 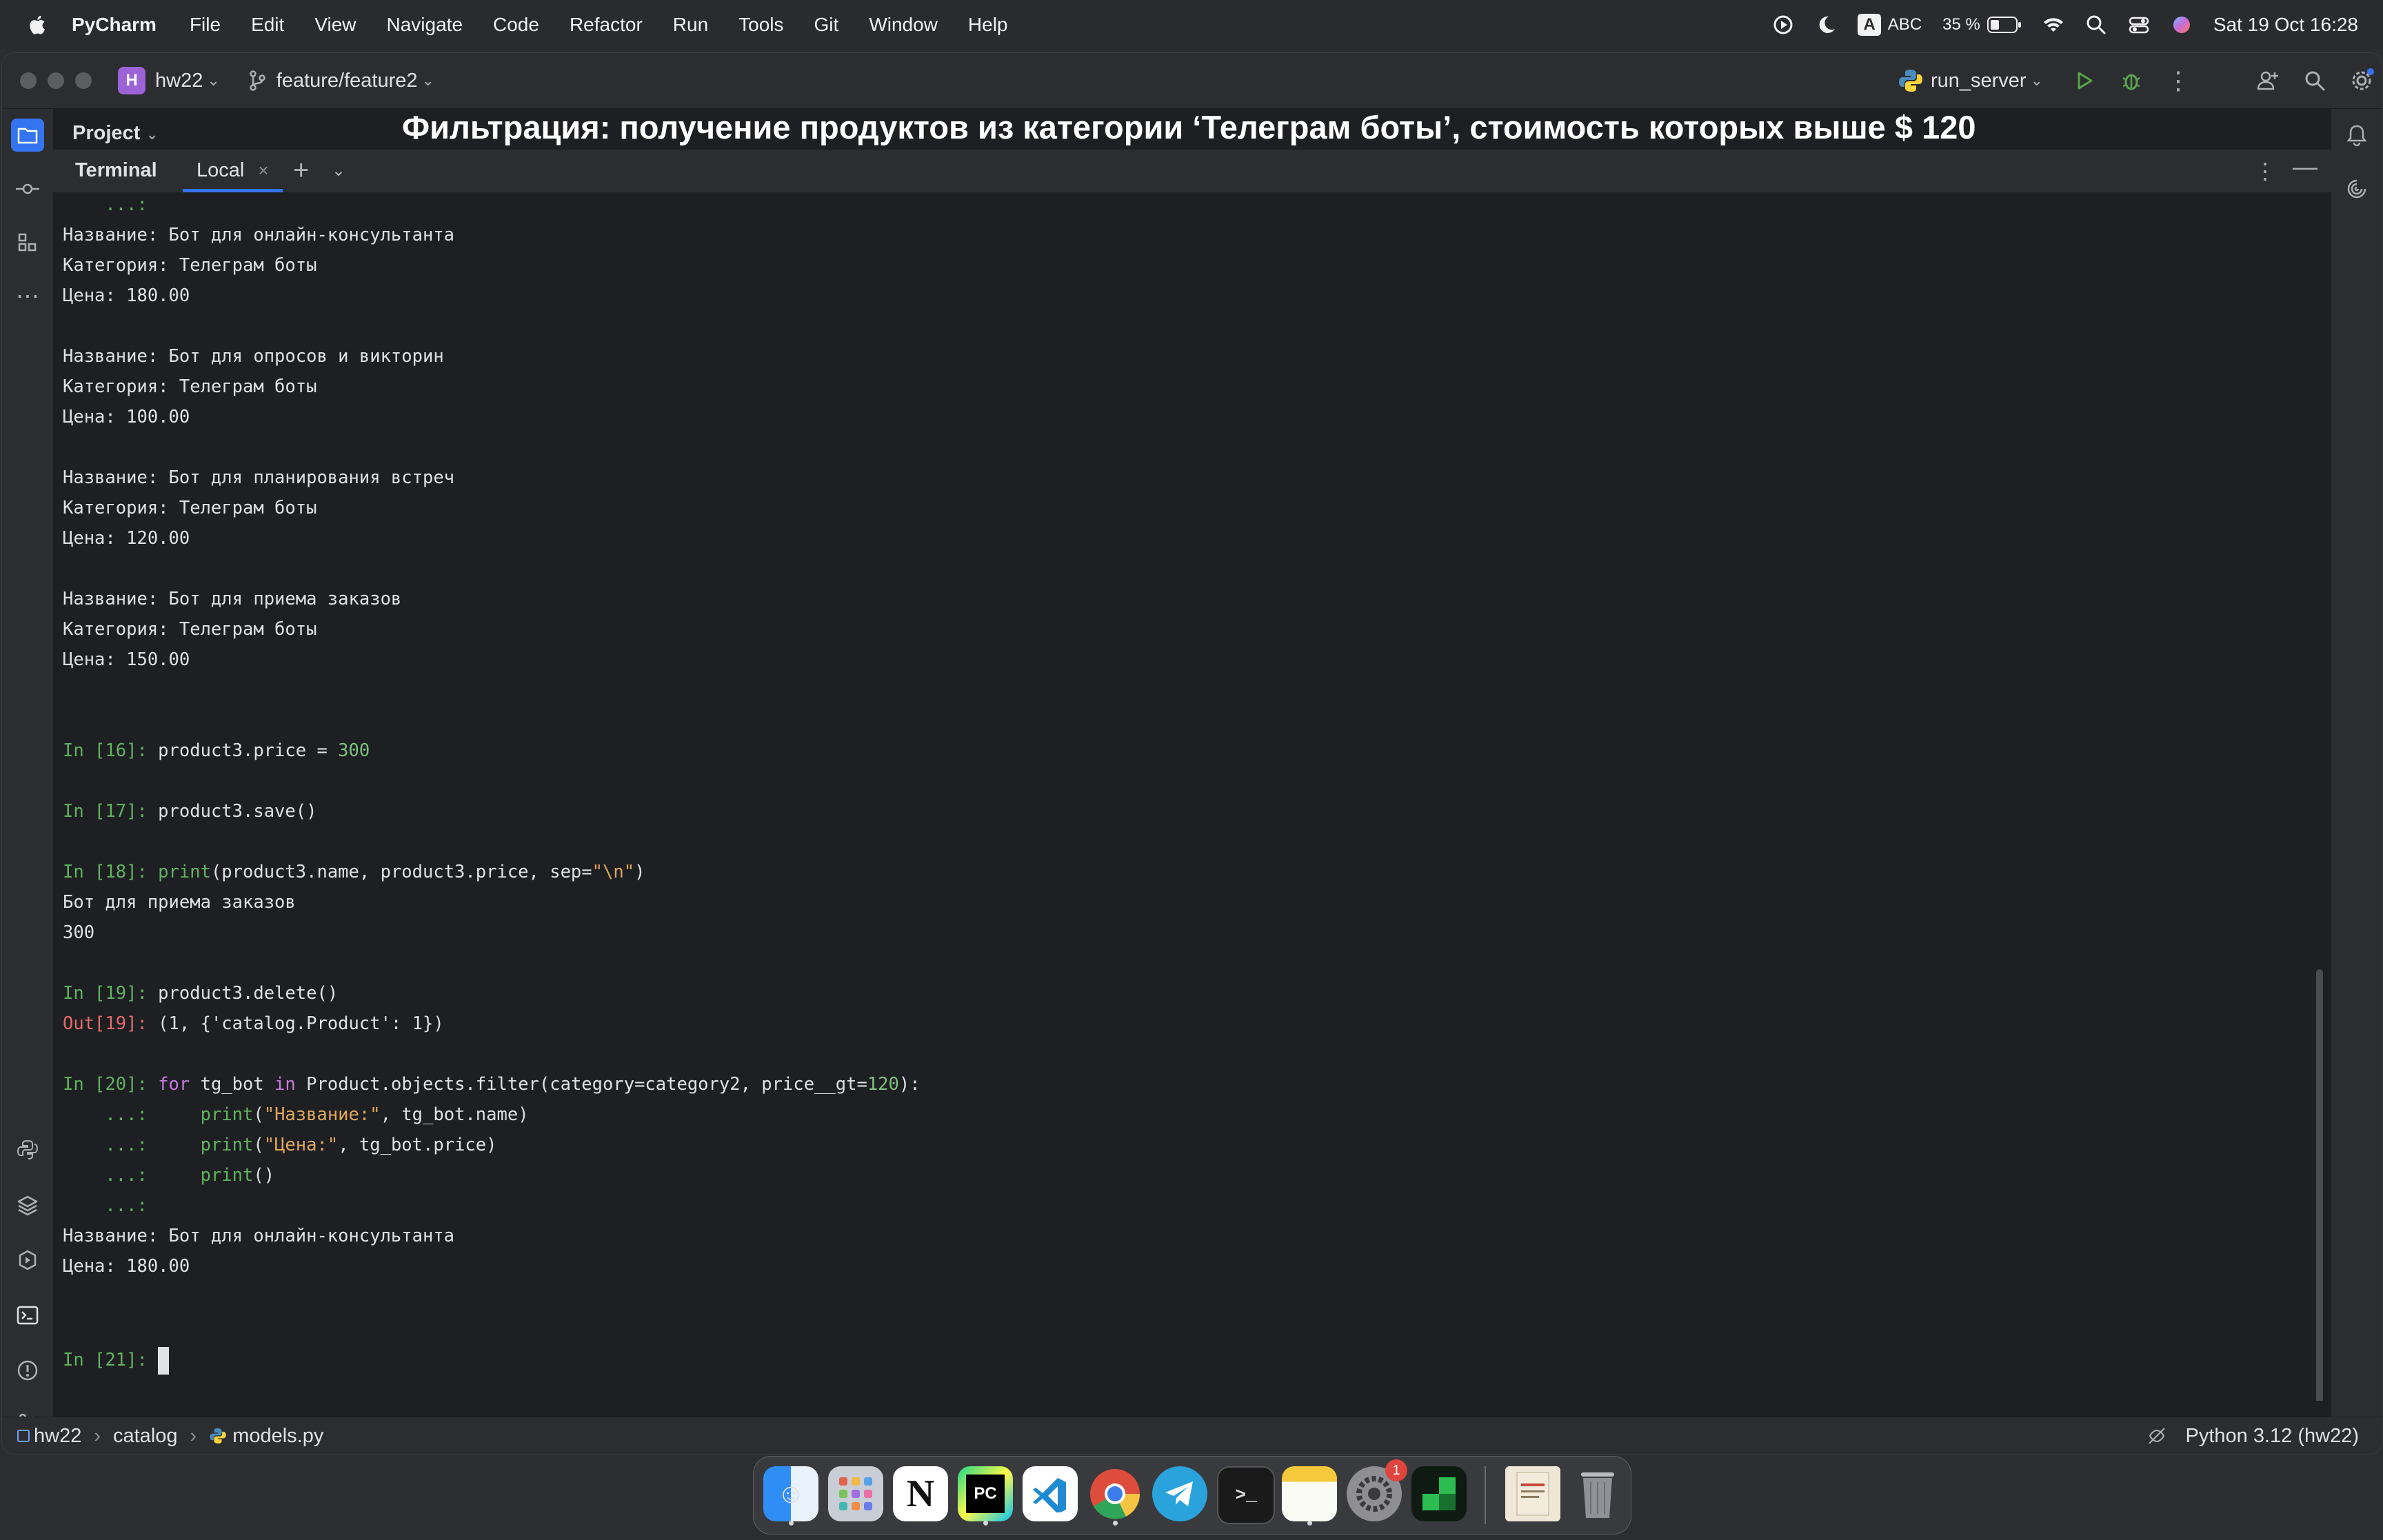 What do you see at coordinates (27, 189) in the screenshot?
I see `commit-icon` at bounding box center [27, 189].